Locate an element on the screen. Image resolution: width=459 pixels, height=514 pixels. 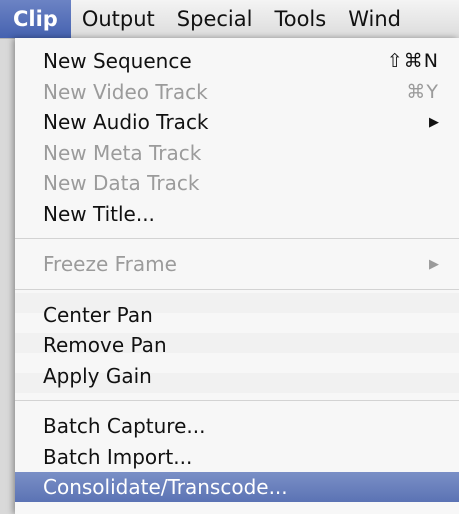
menu-item-freeze-frame: Freeze Frame ▶ is located at coordinates (237, 264).